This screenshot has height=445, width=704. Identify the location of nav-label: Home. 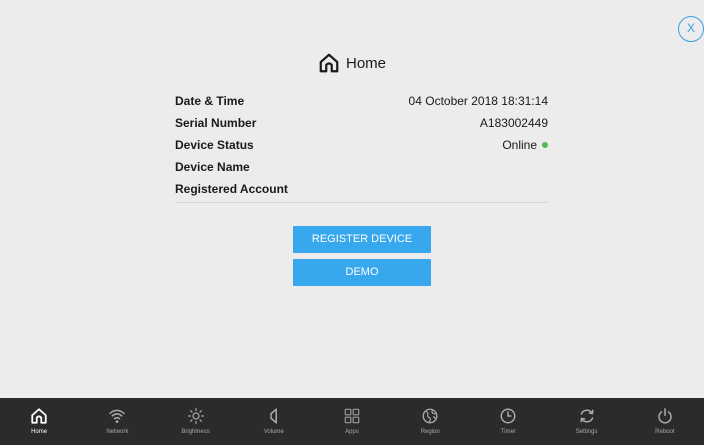
(39, 432).